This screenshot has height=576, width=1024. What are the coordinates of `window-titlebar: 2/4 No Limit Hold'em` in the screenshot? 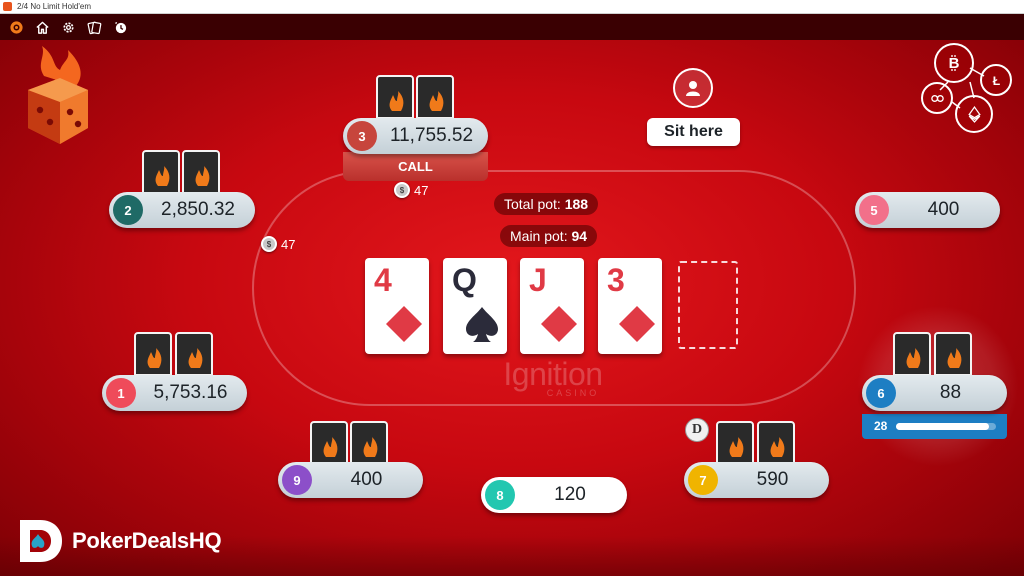 It's located at (512, 7).